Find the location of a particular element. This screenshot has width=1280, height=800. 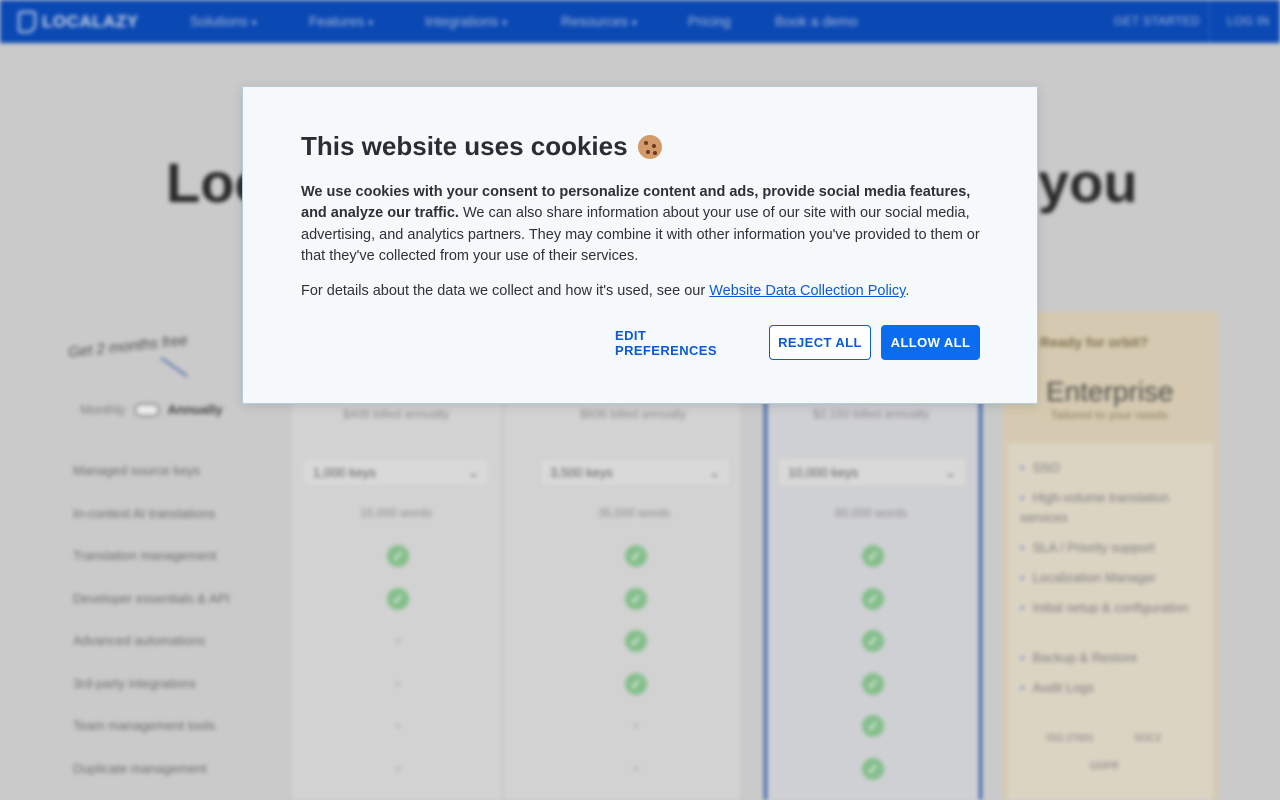

edit-preferences-button: EDIT PREFERENCES is located at coordinates (683, 342).